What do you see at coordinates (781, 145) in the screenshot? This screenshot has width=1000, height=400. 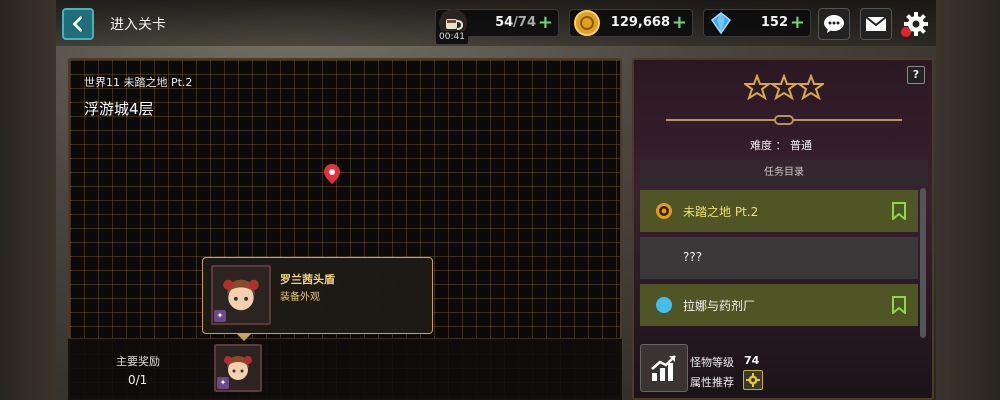 I see `difficulty-label: 难度 ： 普通` at bounding box center [781, 145].